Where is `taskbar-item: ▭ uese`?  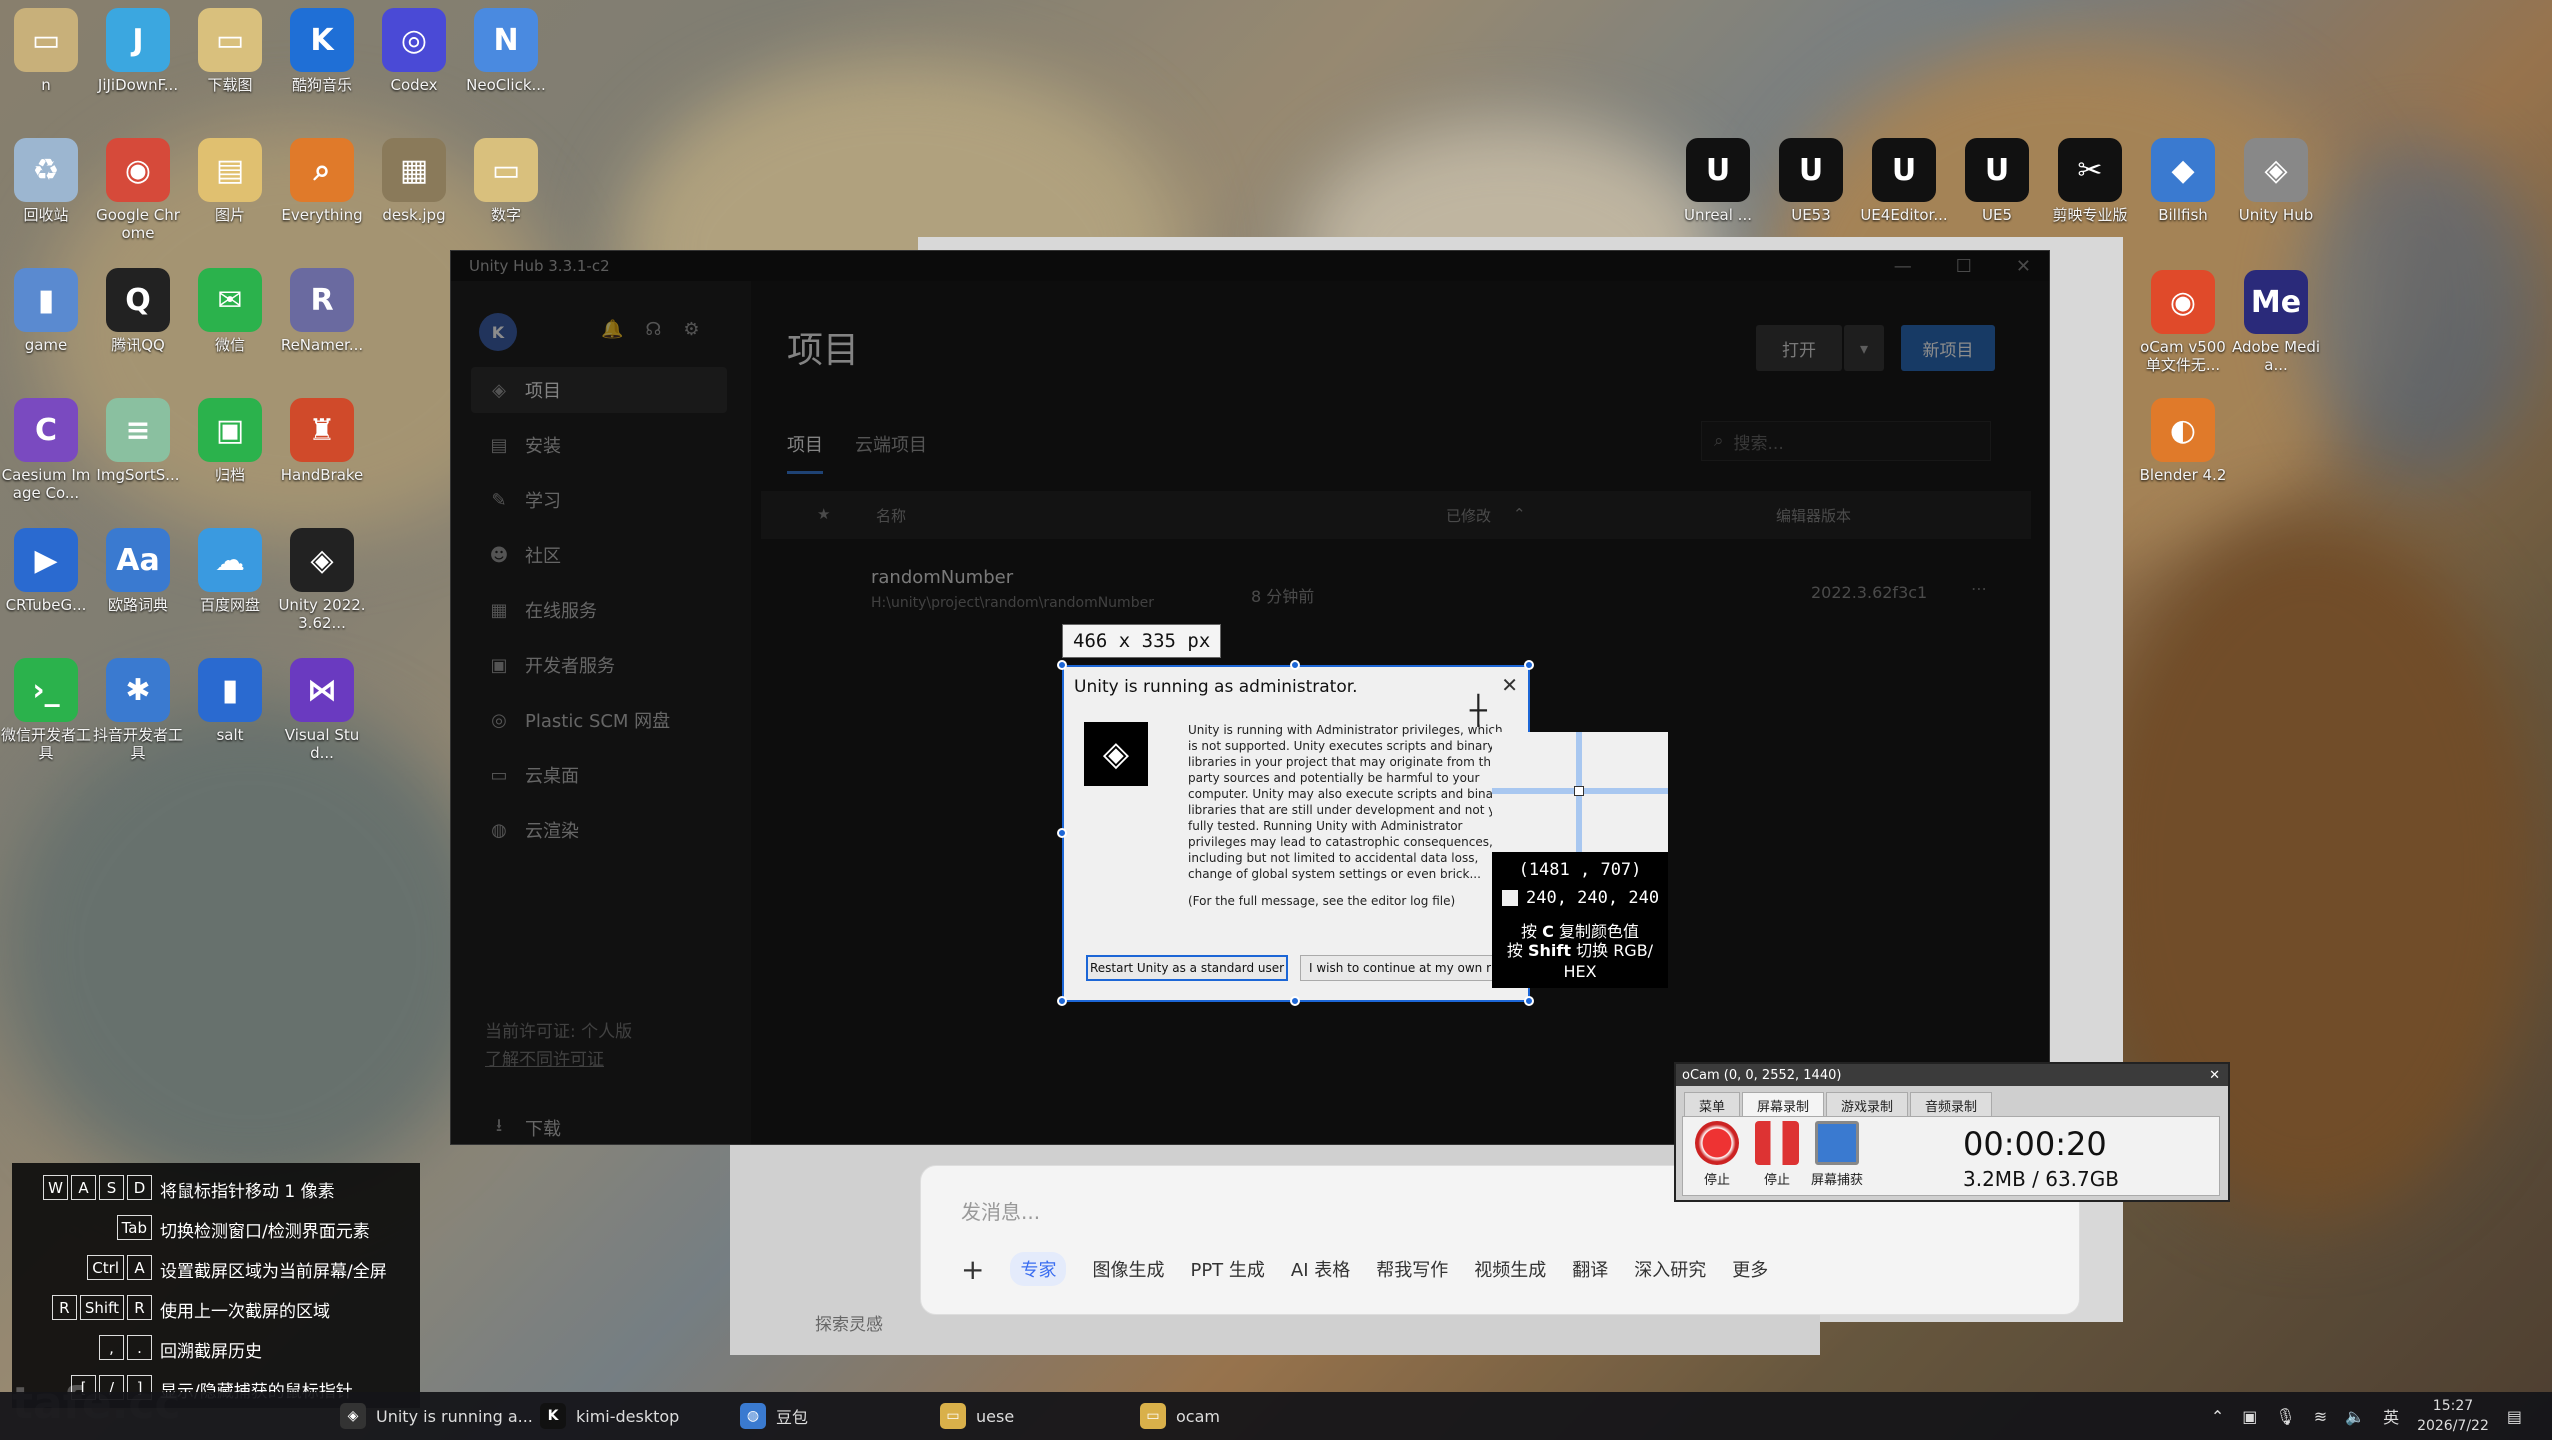
taskbar-item: ▭ uese is located at coordinates (977, 1416).